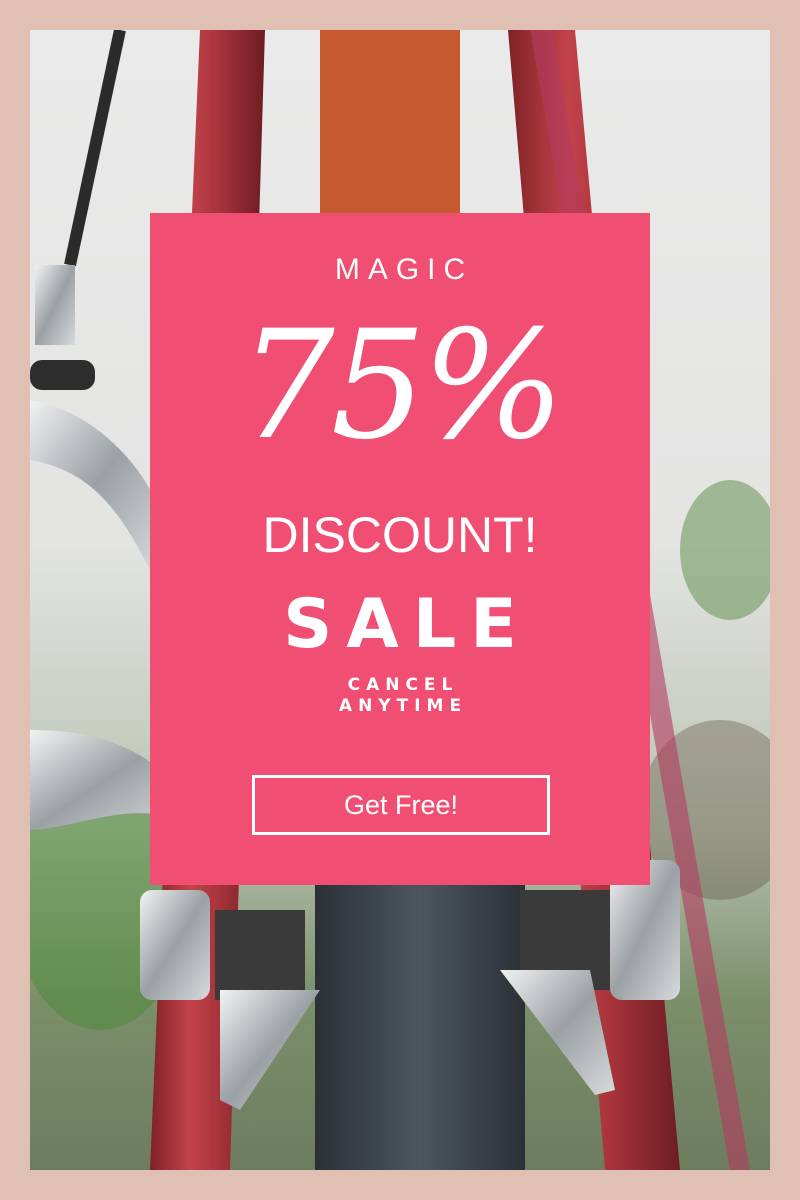  I want to click on tire, so click(420, 1010).